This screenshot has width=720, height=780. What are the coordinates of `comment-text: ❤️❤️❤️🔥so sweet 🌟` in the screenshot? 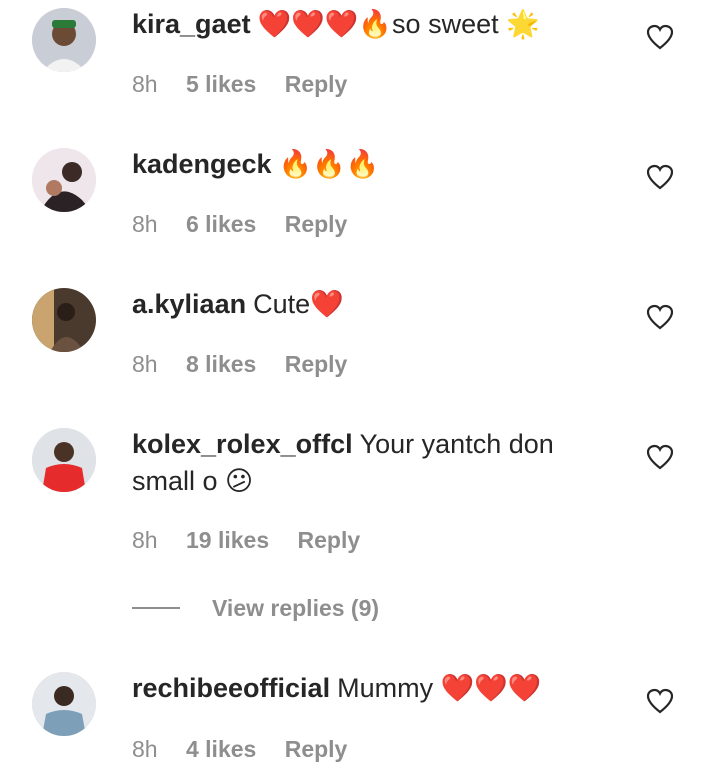 It's located at (398, 24).